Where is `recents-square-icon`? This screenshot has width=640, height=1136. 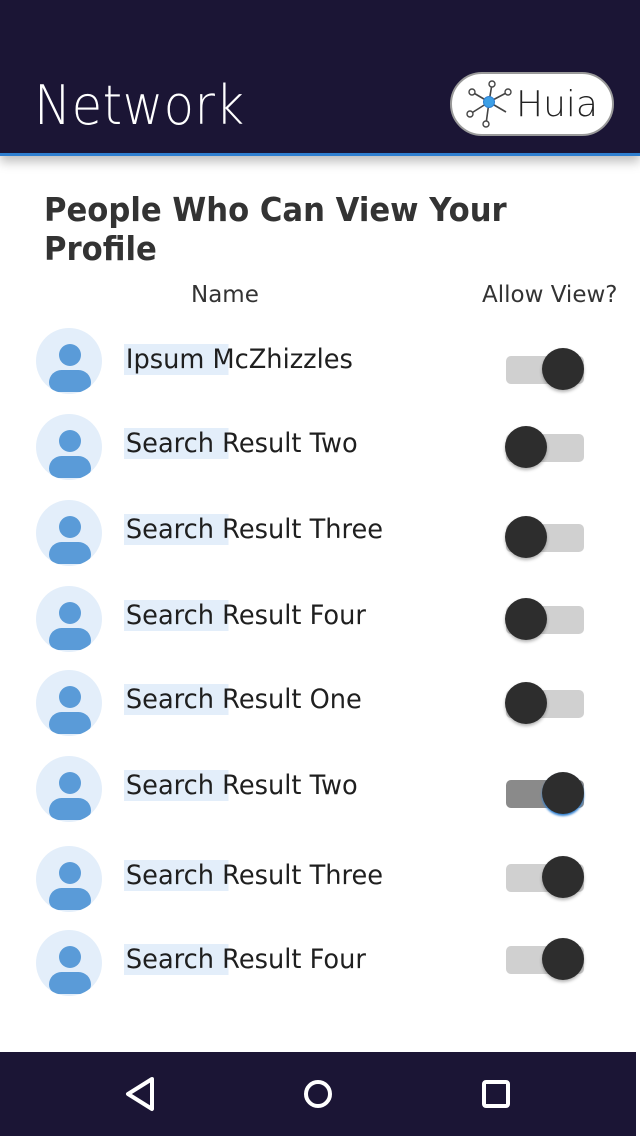 recents-square-icon is located at coordinates (496, 1094).